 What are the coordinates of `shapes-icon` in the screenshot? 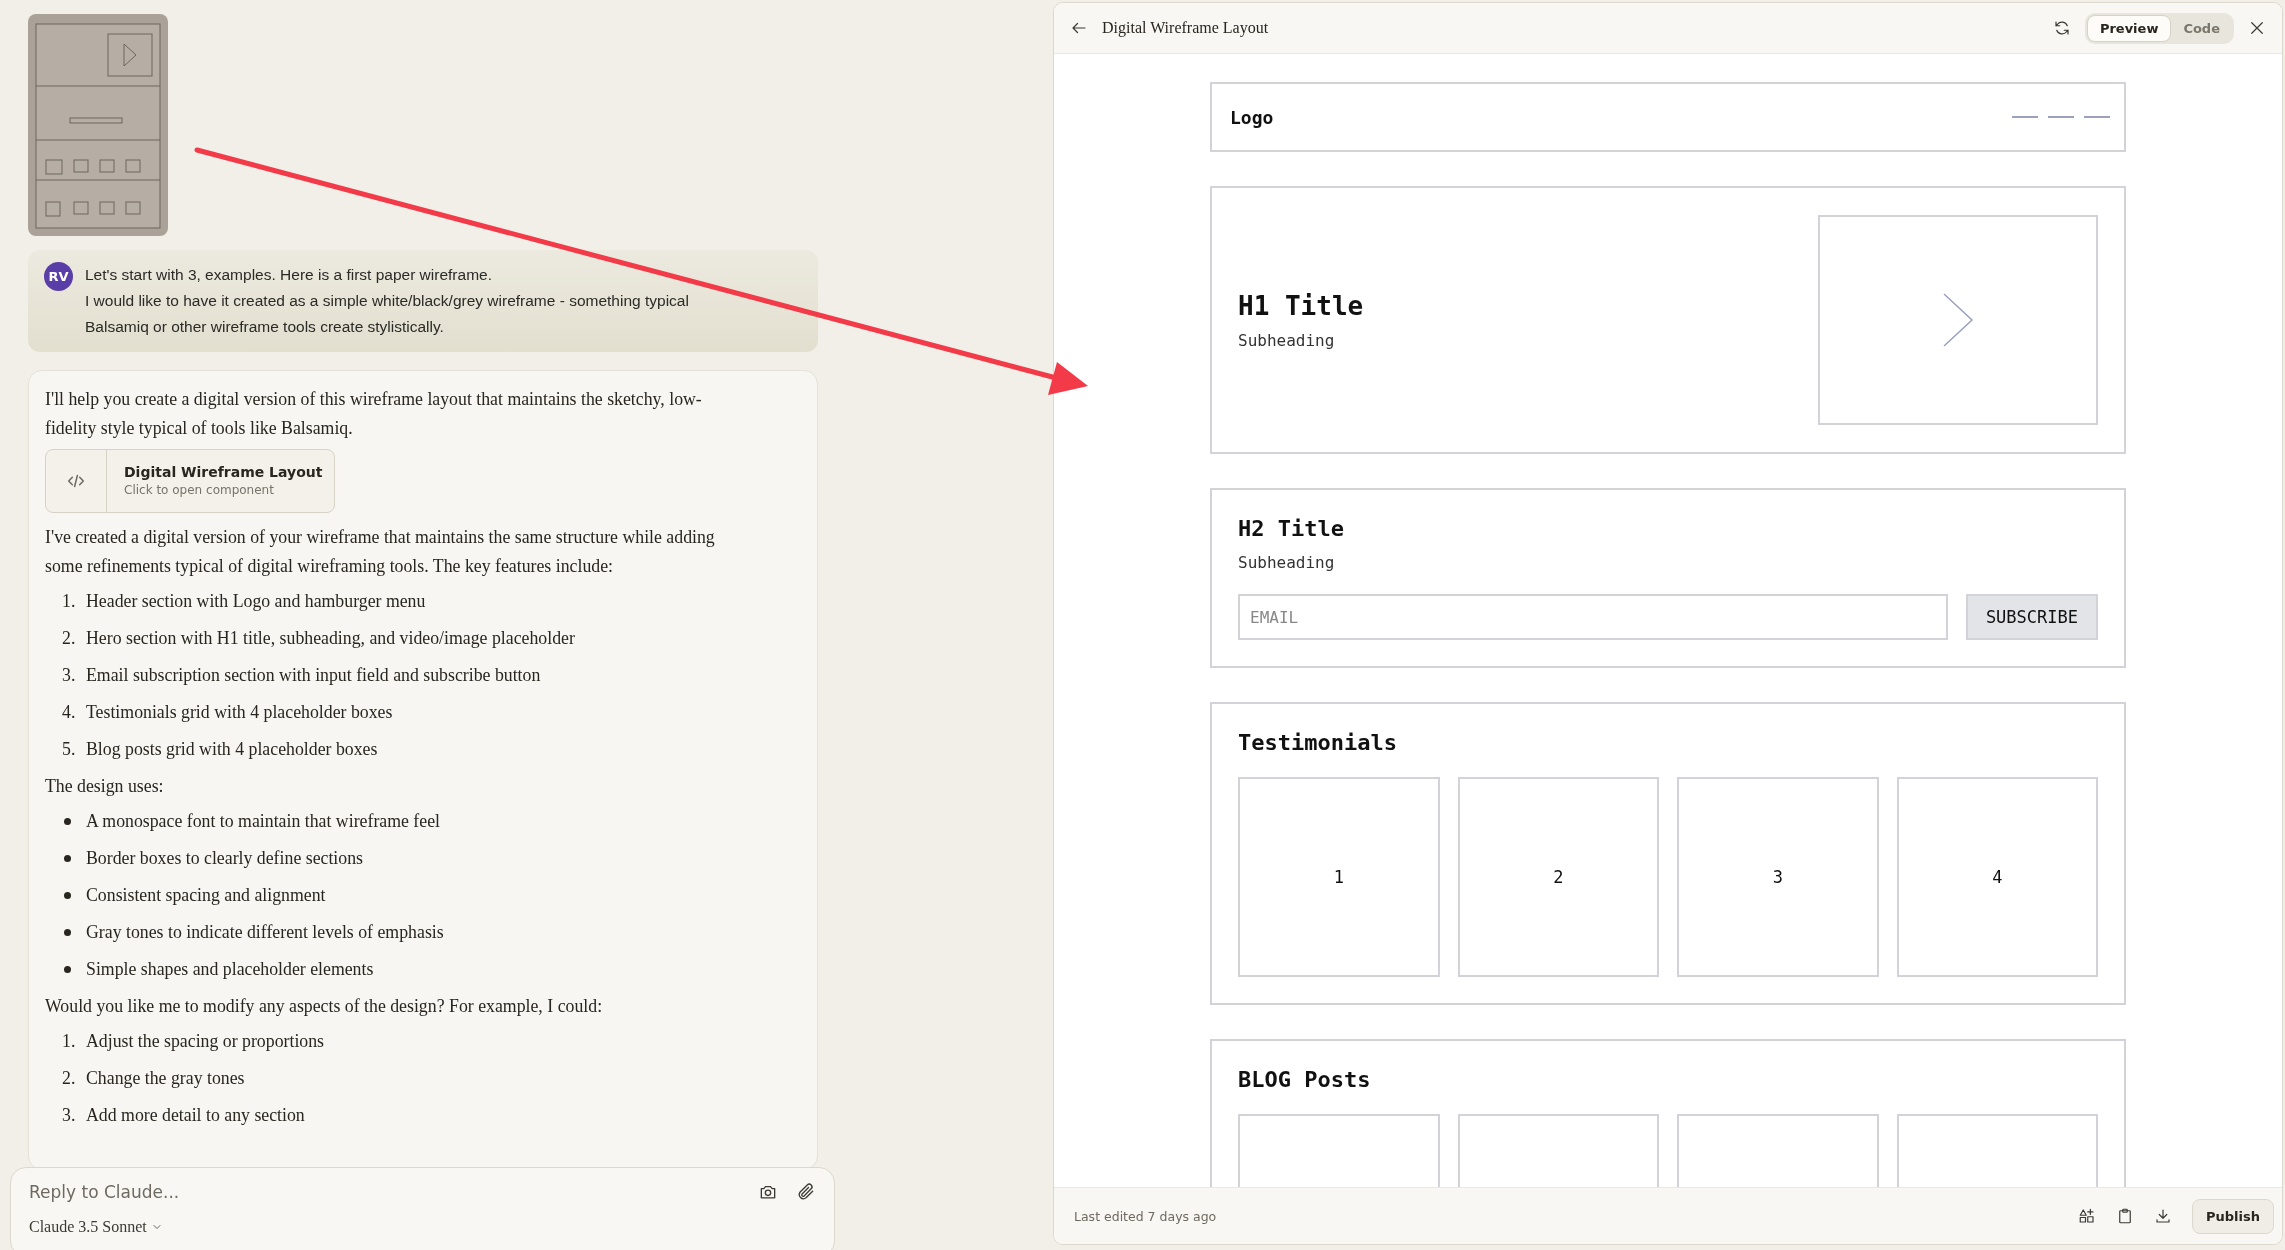 It's located at (2087, 1216).